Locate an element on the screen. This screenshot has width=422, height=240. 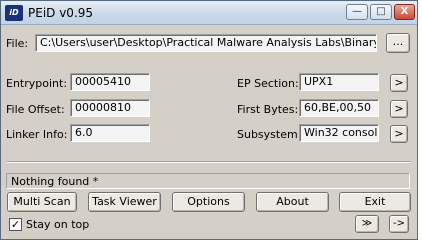
minimize-button: — is located at coordinates (357, 12).